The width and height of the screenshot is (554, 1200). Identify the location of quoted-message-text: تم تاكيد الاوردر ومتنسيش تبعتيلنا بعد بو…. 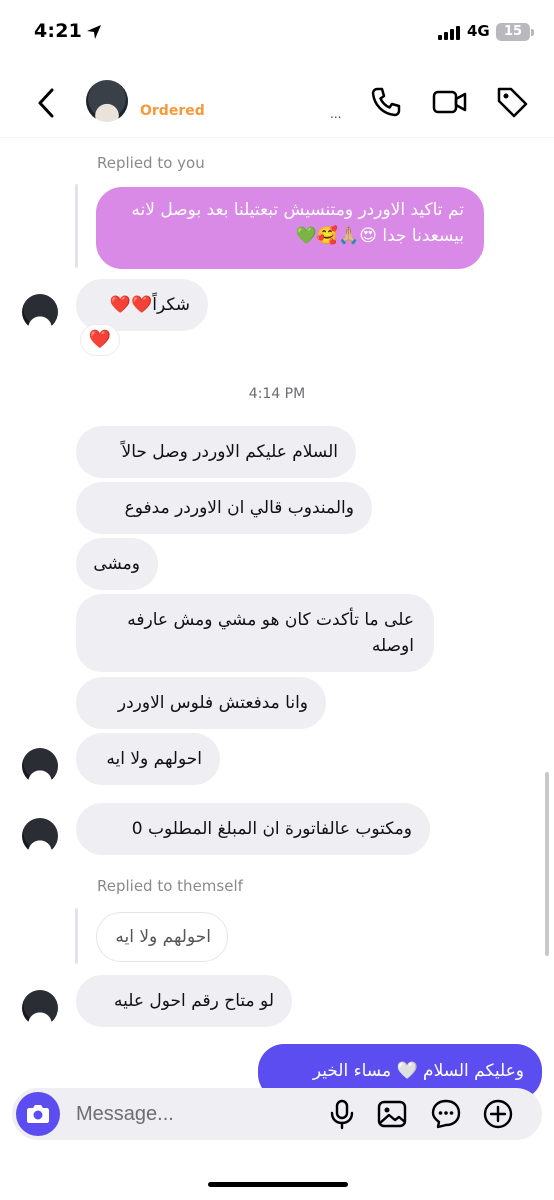
(297, 223).